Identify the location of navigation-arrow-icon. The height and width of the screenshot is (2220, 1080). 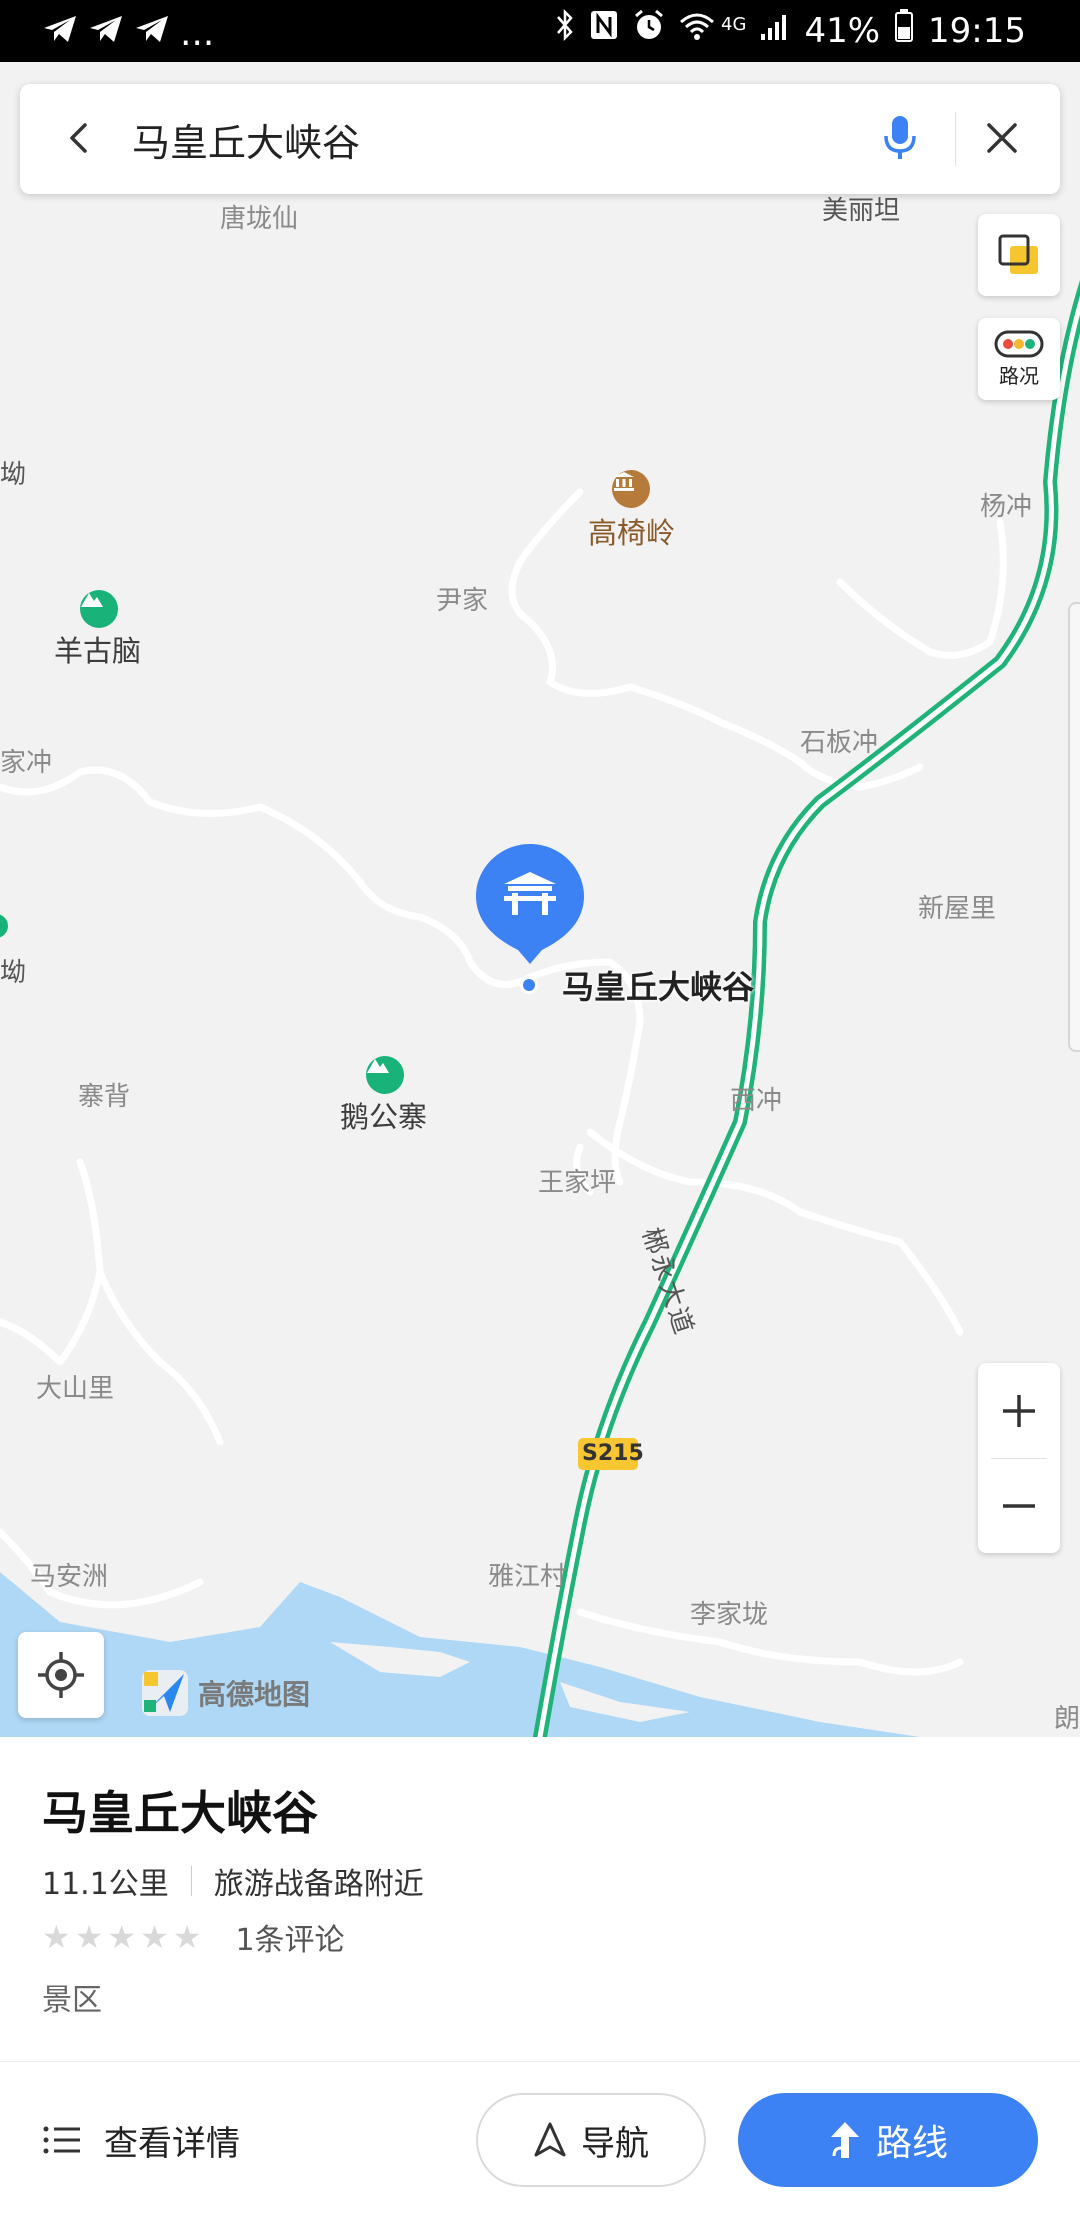
(550, 2139).